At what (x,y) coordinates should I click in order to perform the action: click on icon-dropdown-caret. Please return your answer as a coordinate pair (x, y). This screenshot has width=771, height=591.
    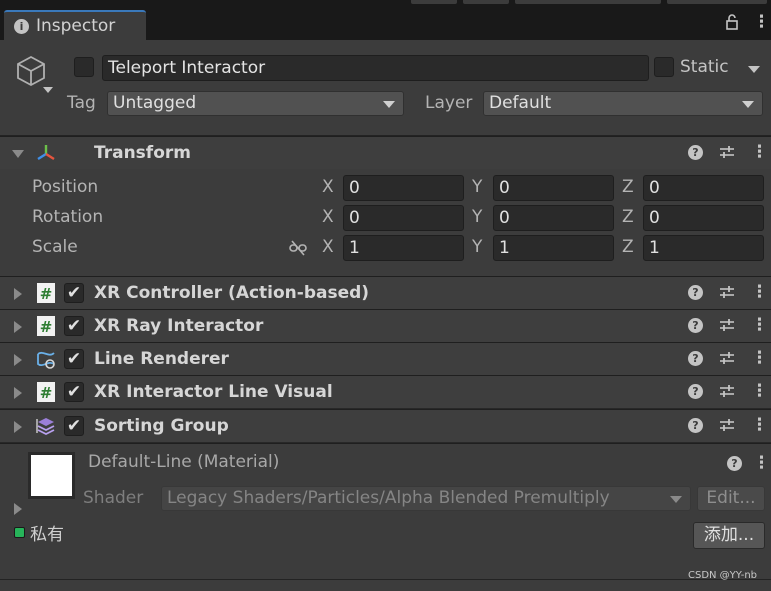
    Looking at the image, I should click on (48, 90).